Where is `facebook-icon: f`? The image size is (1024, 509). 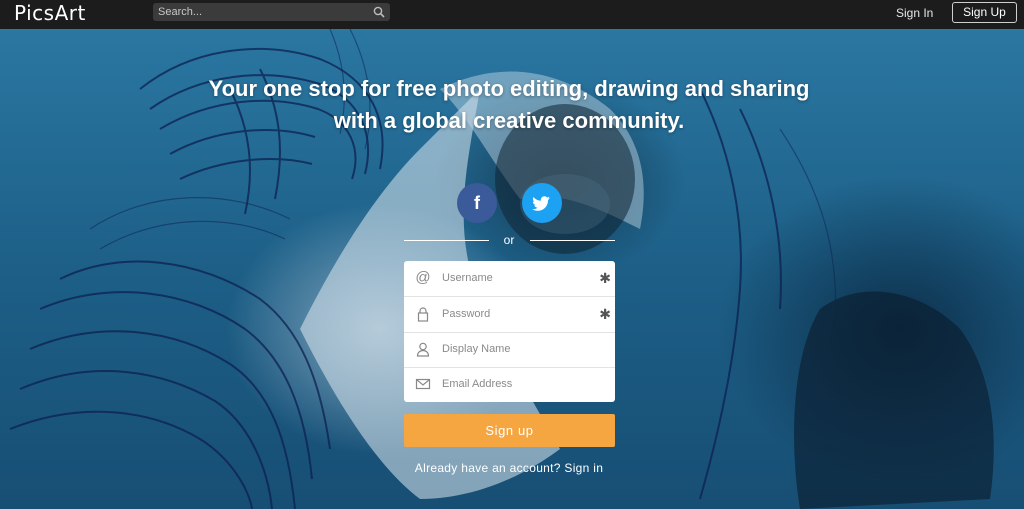 facebook-icon: f is located at coordinates (477, 203).